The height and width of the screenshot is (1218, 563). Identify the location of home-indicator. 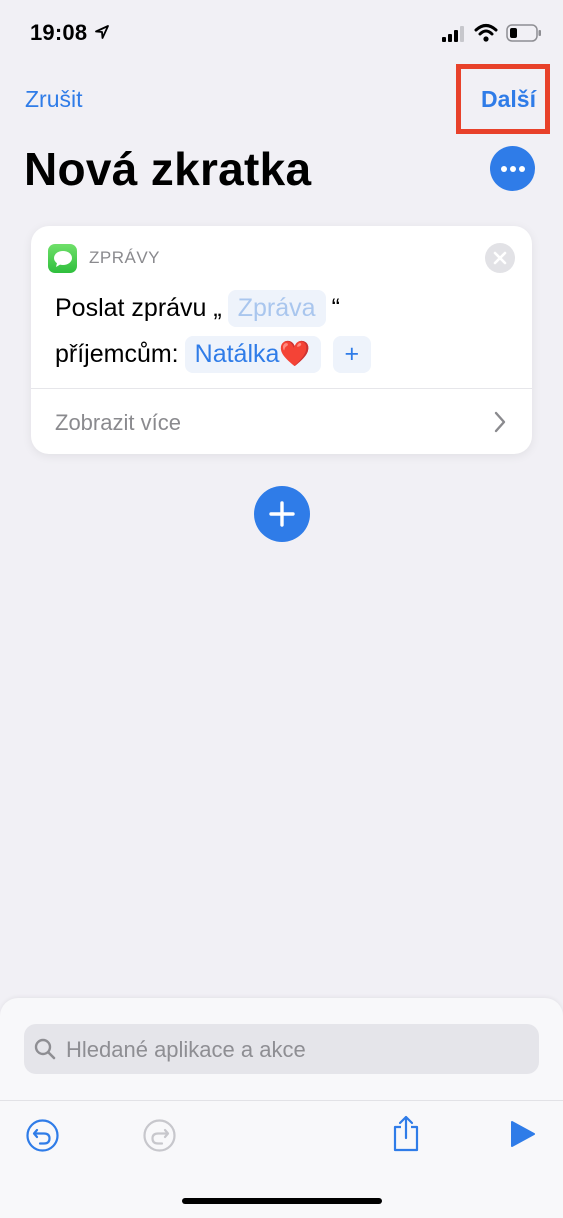
(282, 1201).